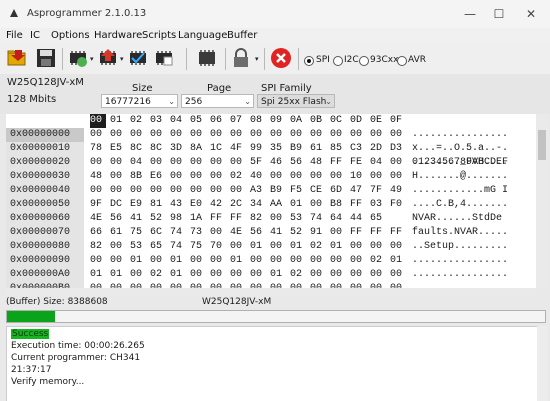  What do you see at coordinates (296, 101) in the screenshot?
I see `spi-family-combo: Spi 25xx Flash ⌄` at bounding box center [296, 101].